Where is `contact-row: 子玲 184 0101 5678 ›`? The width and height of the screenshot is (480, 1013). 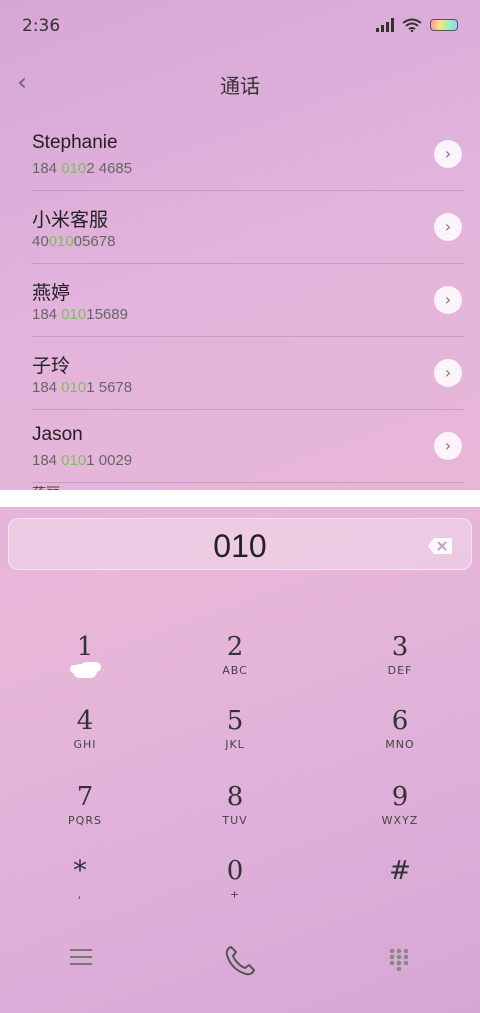
contact-row: 子玲 184 0101 5678 › is located at coordinates (248, 373).